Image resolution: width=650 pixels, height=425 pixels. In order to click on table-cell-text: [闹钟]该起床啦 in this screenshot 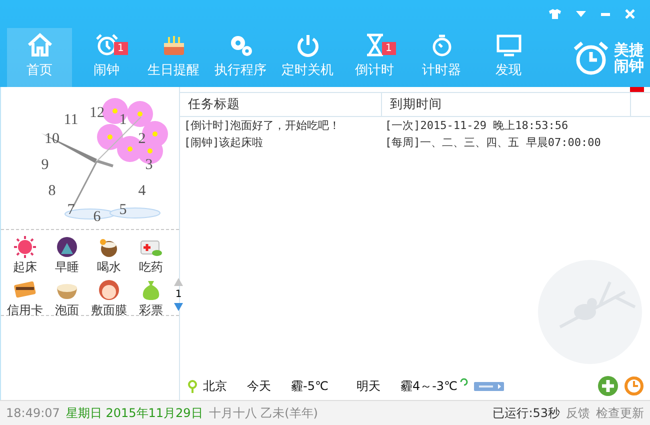, I will do `click(223, 143)`.